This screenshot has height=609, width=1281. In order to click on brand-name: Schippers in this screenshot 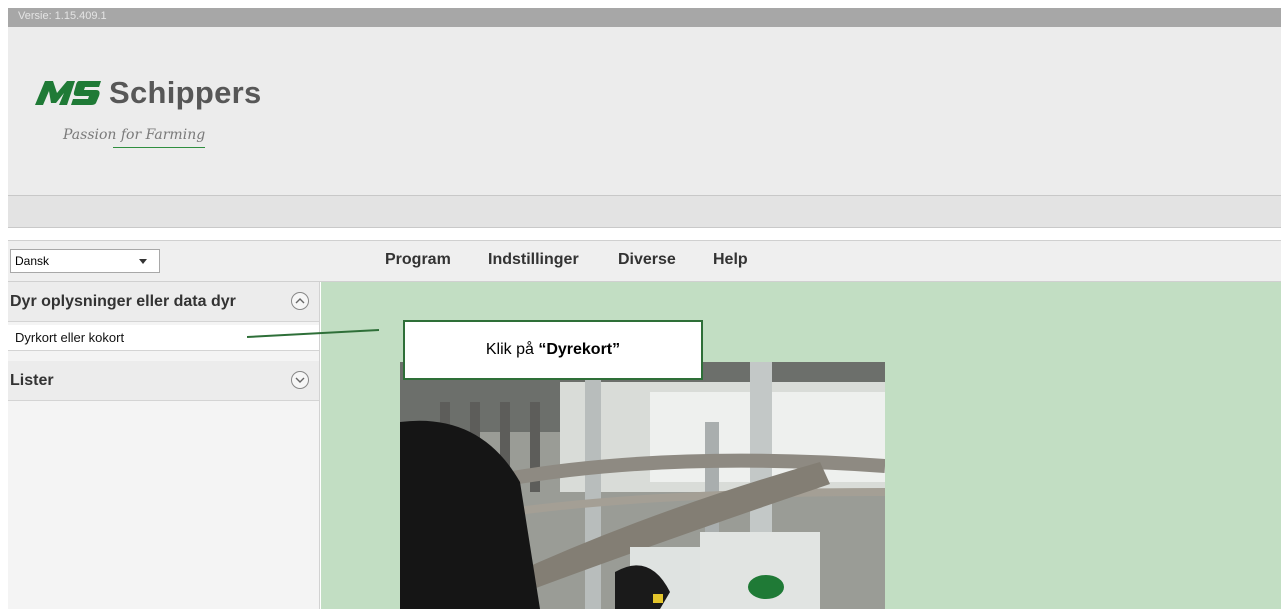, I will do `click(185, 92)`.